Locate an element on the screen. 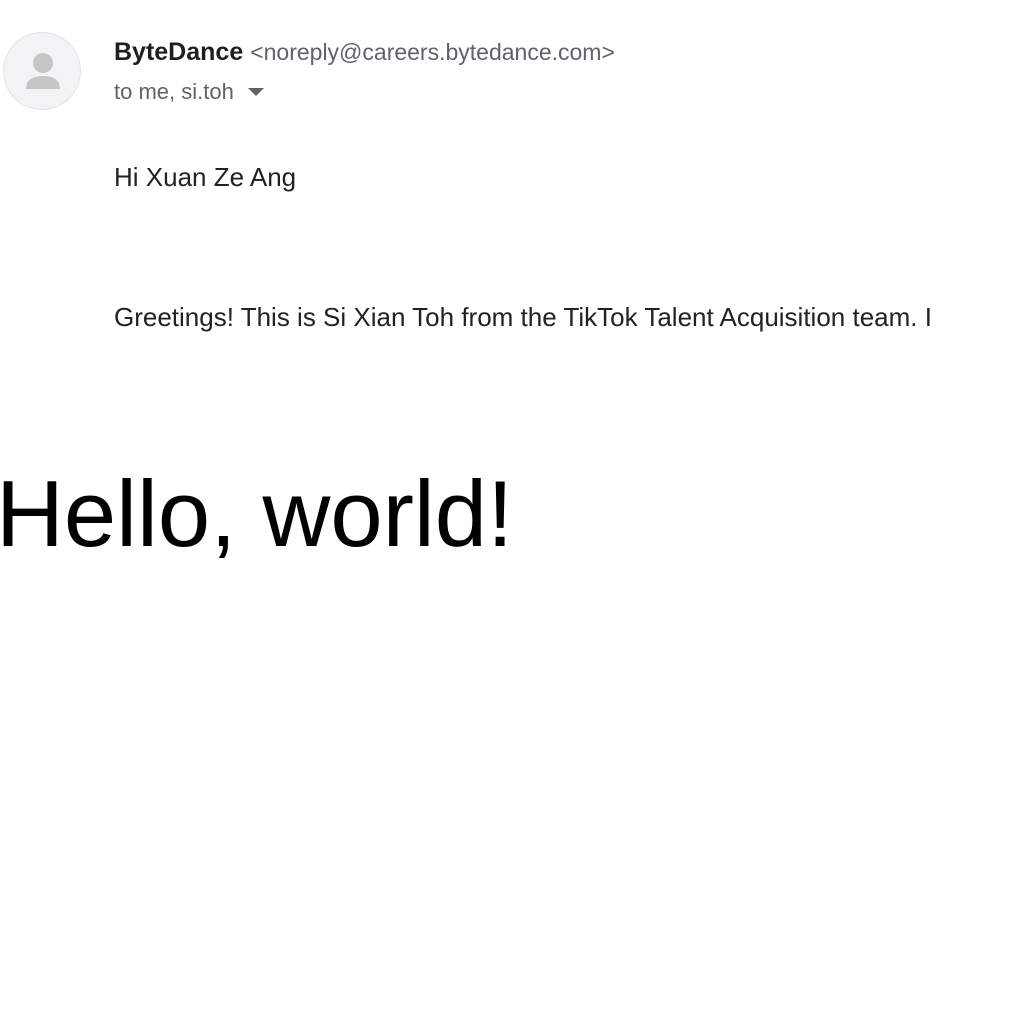 The height and width of the screenshot is (1024, 1024). recipients-line: to me, si.toh is located at coordinates (189, 92).